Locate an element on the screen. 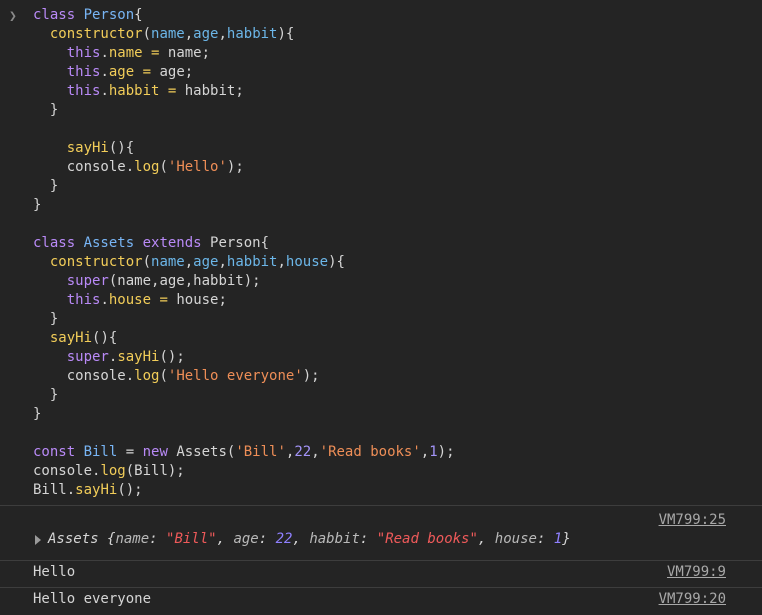 The width and height of the screenshot is (762, 615). source-link-vm799-9: VM799:9 is located at coordinates (696, 572).